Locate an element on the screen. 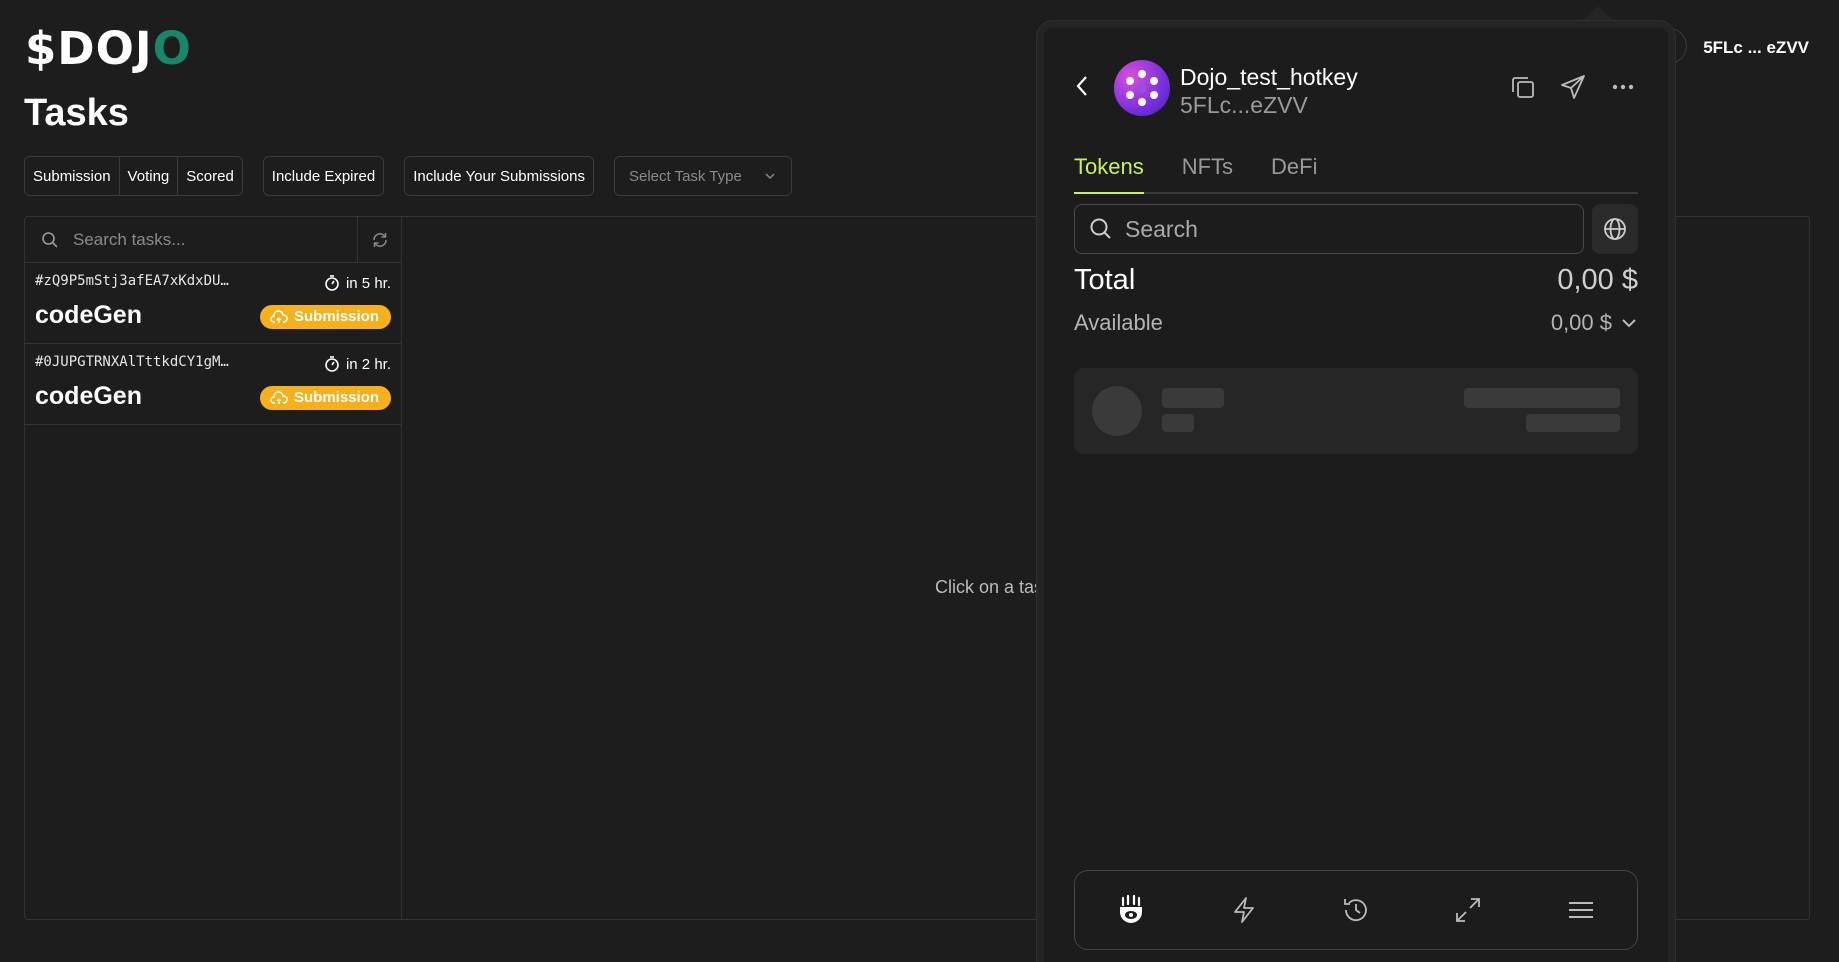 This screenshot has height=962, width=1839. refresh-icon is located at coordinates (379, 239).